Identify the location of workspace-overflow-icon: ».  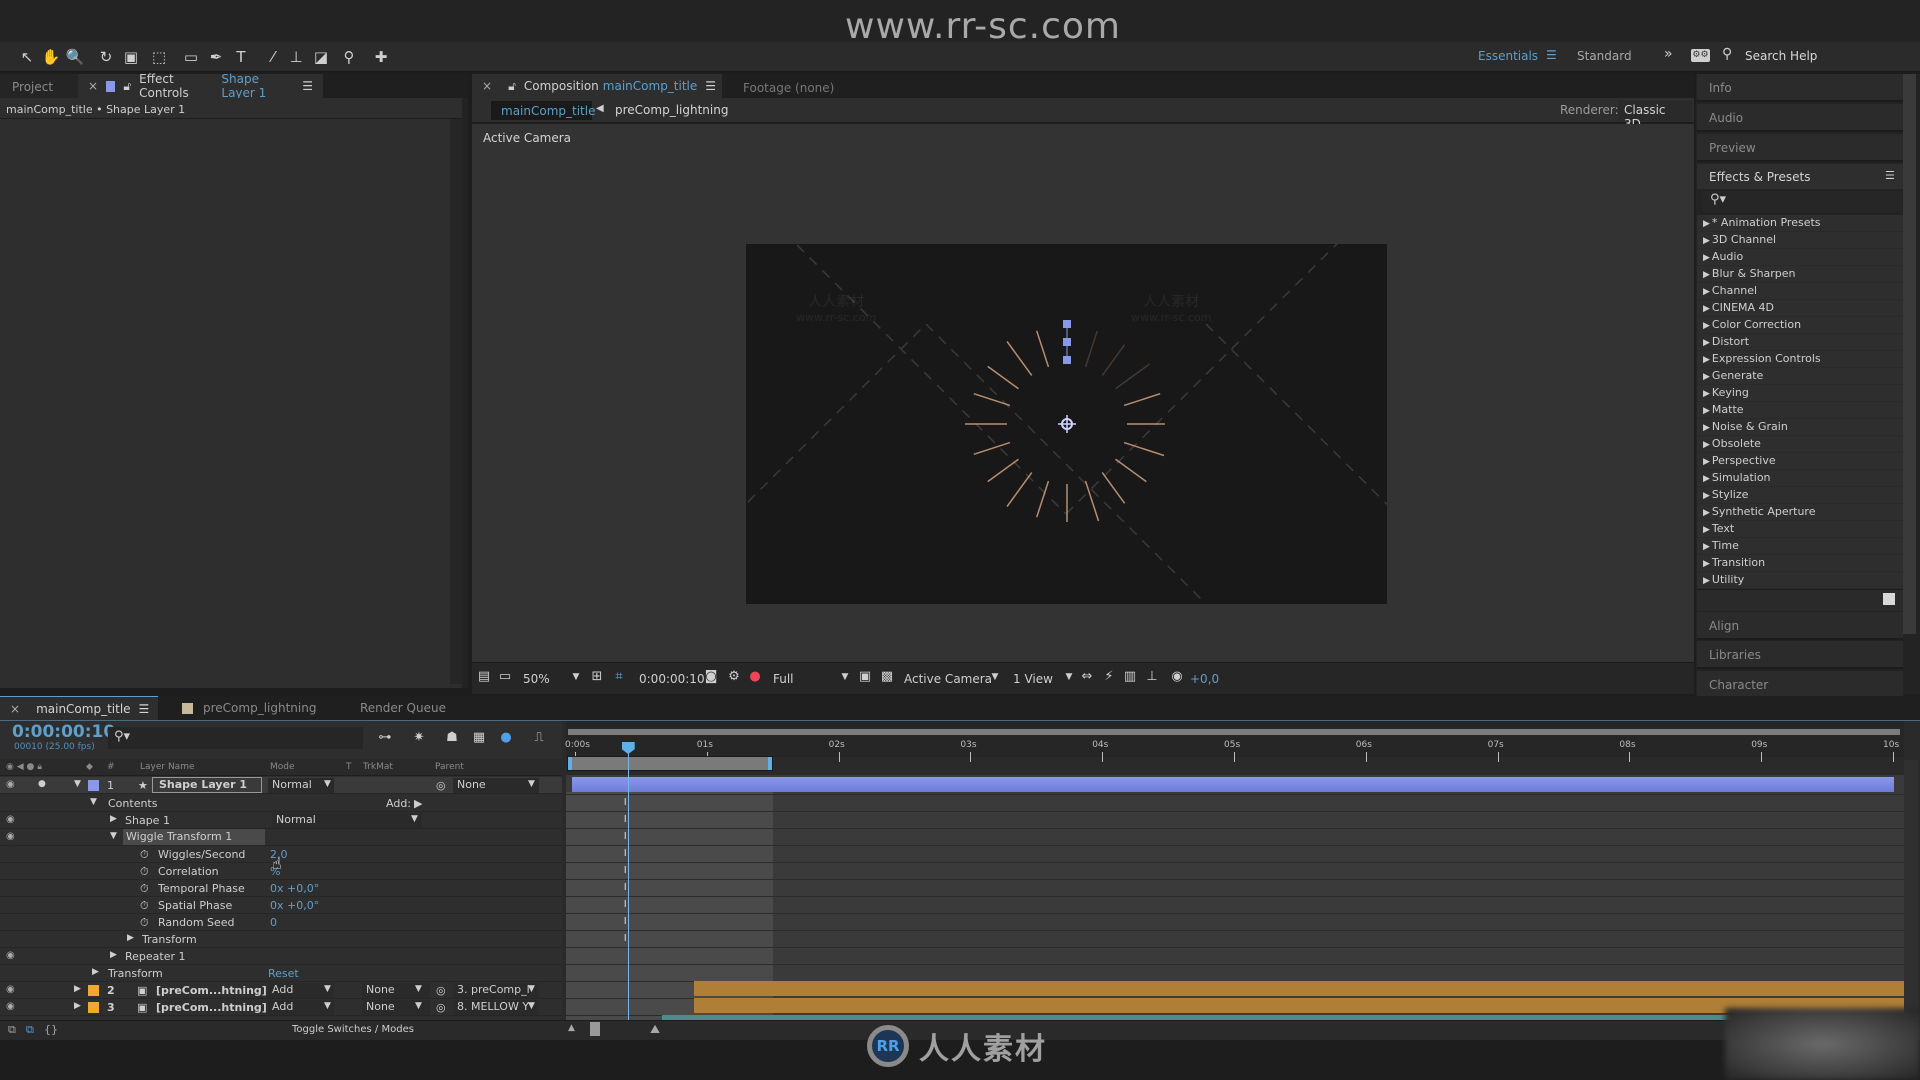
(1668, 54).